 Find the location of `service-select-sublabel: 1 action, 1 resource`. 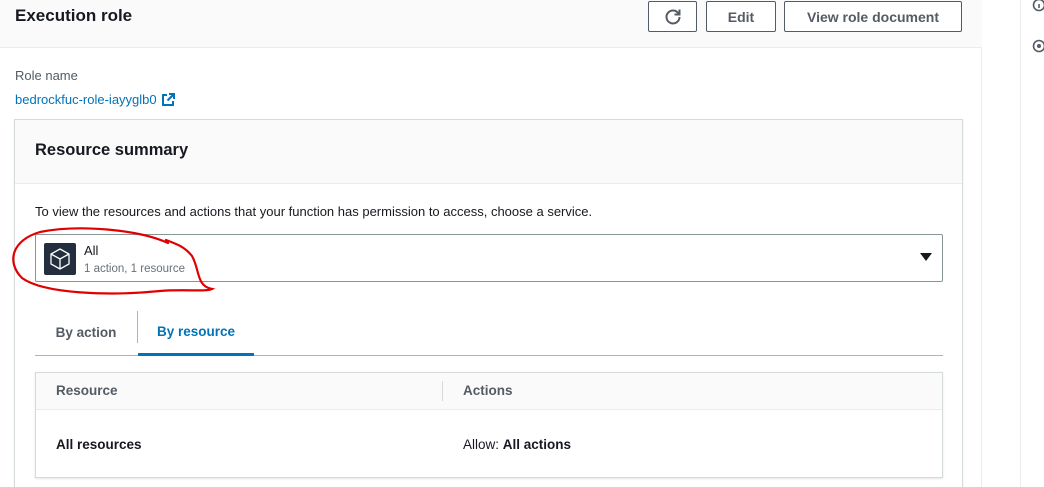

service-select-sublabel: 1 action, 1 resource is located at coordinates (135, 269).